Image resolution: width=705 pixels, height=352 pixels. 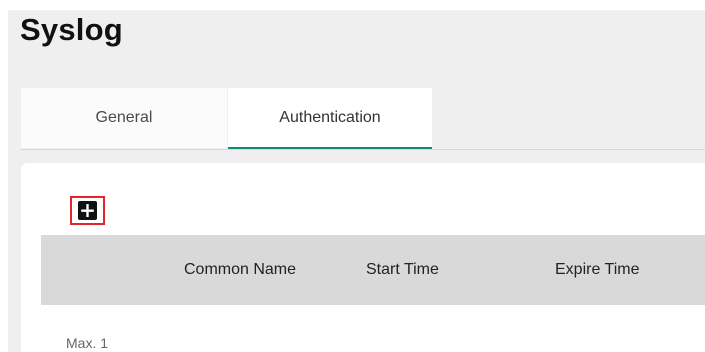 I want to click on add-button: +, so click(x=87, y=210).